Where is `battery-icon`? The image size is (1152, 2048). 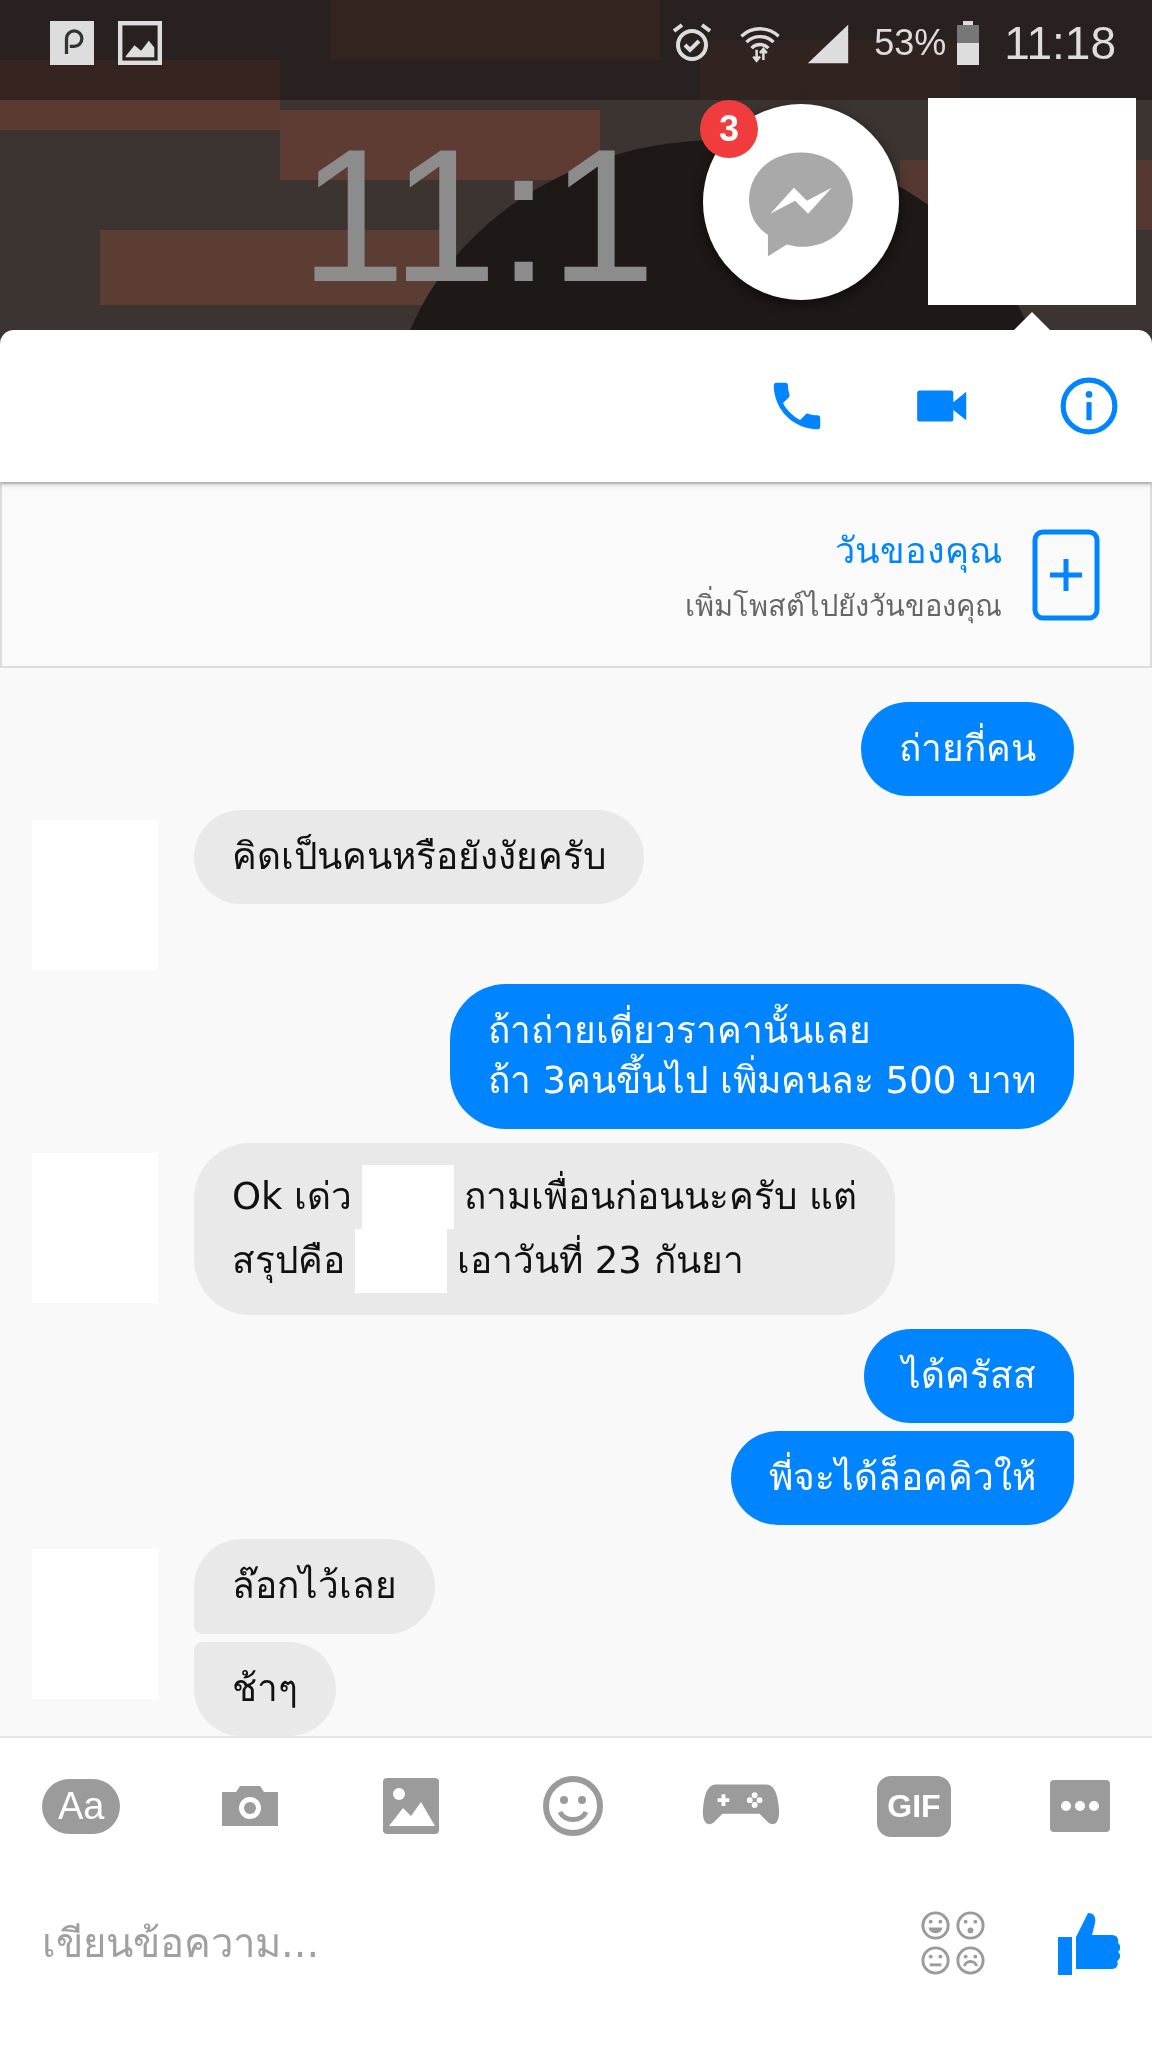
battery-icon is located at coordinates (968, 43).